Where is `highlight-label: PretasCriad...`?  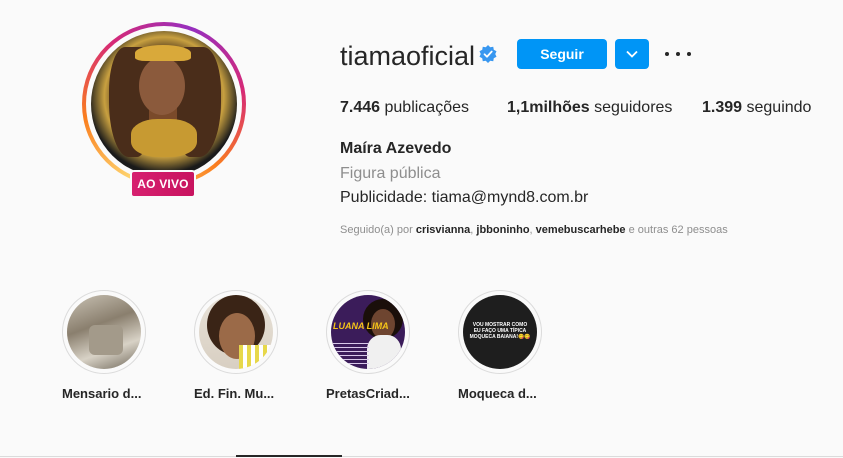 highlight-label: PretasCriad... is located at coordinates (368, 393).